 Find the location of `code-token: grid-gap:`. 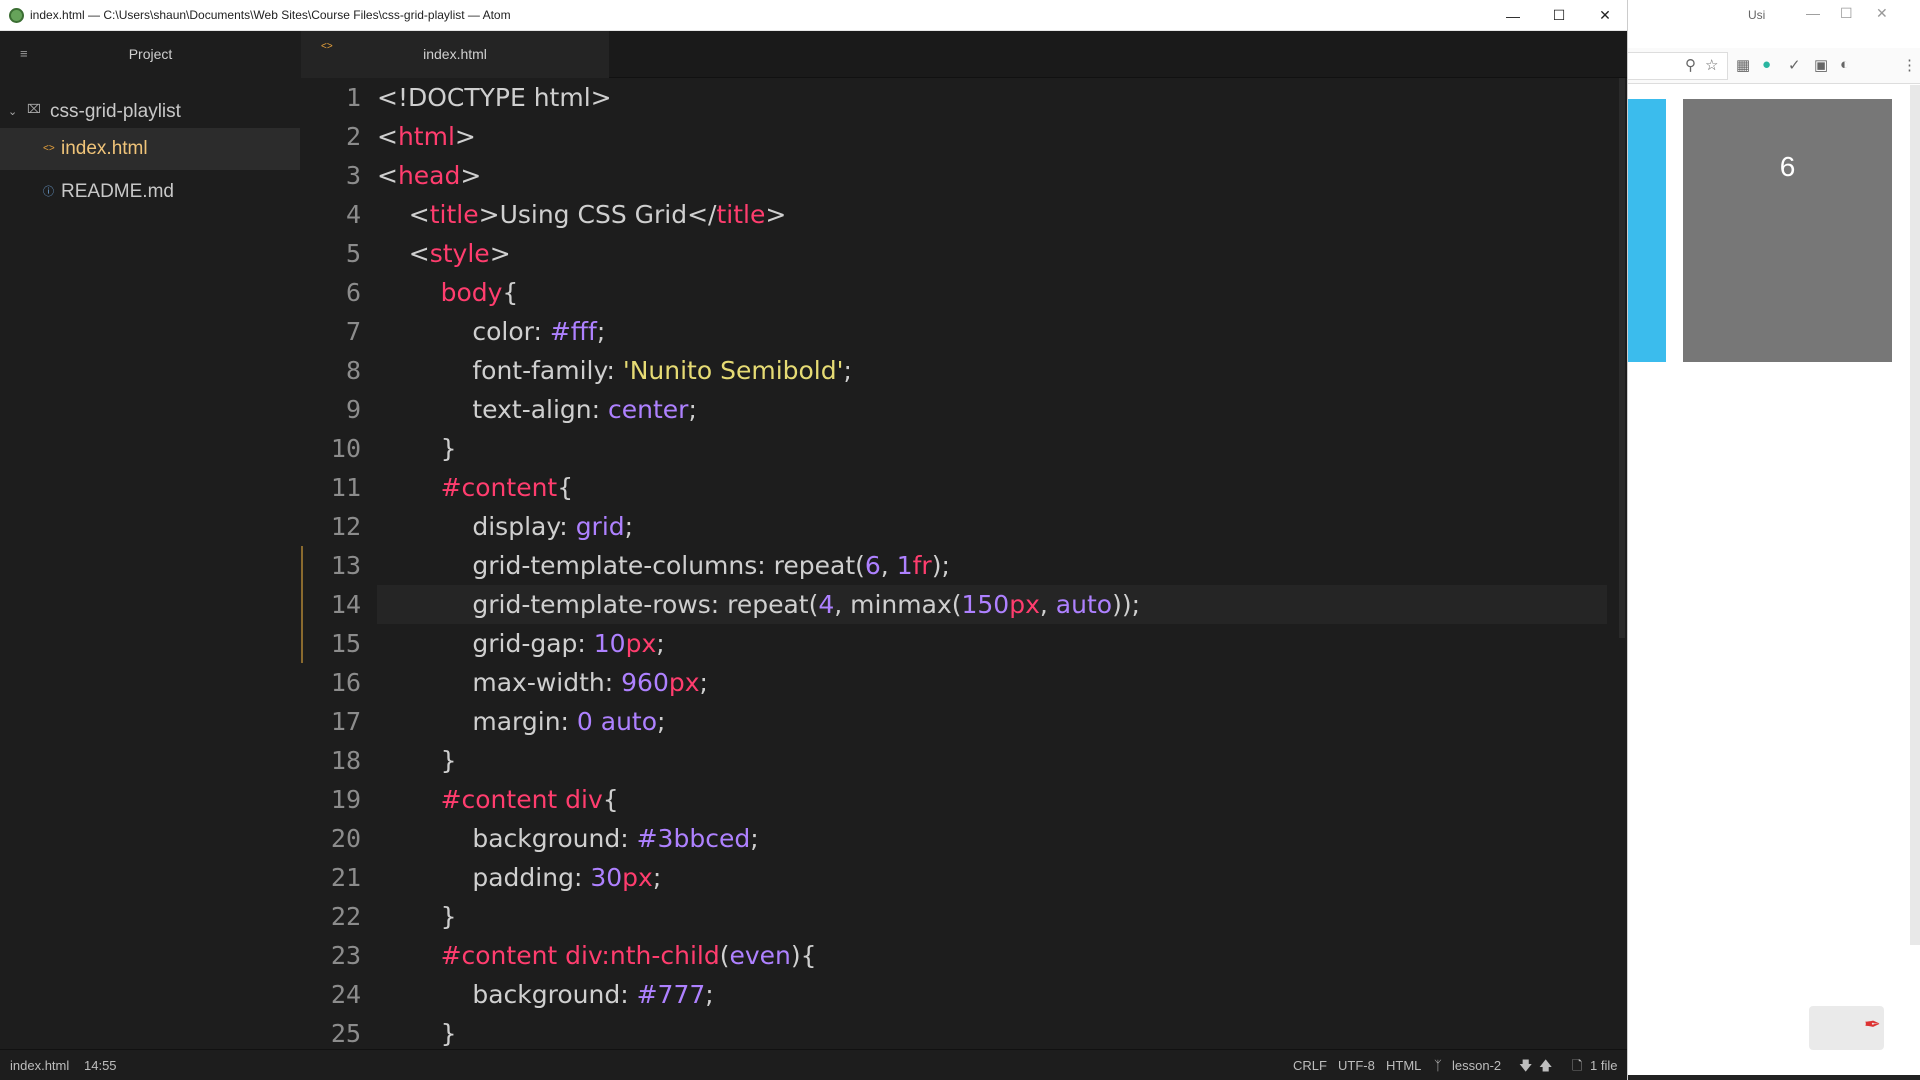

code-token: grid-gap: is located at coordinates (485, 643).